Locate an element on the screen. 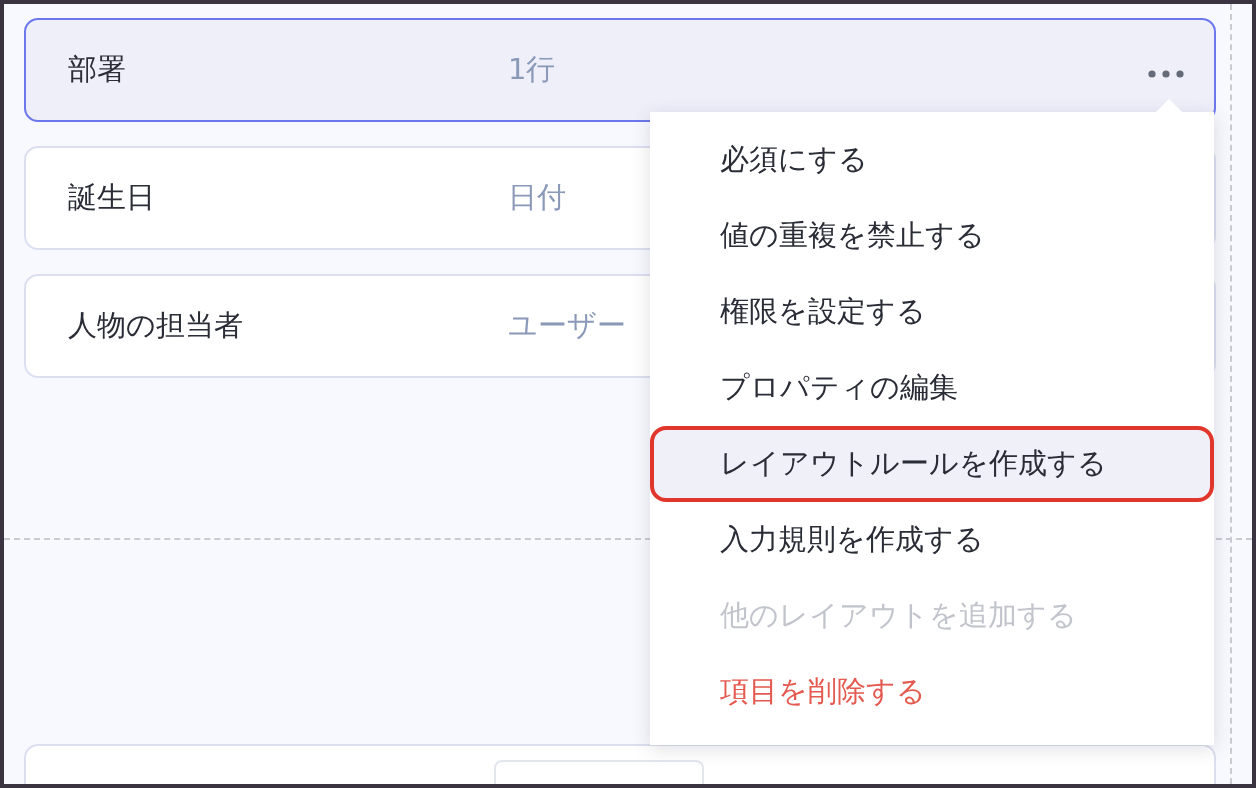 The image size is (1256, 788). menu-item: 項目を削除する is located at coordinates (932, 692).